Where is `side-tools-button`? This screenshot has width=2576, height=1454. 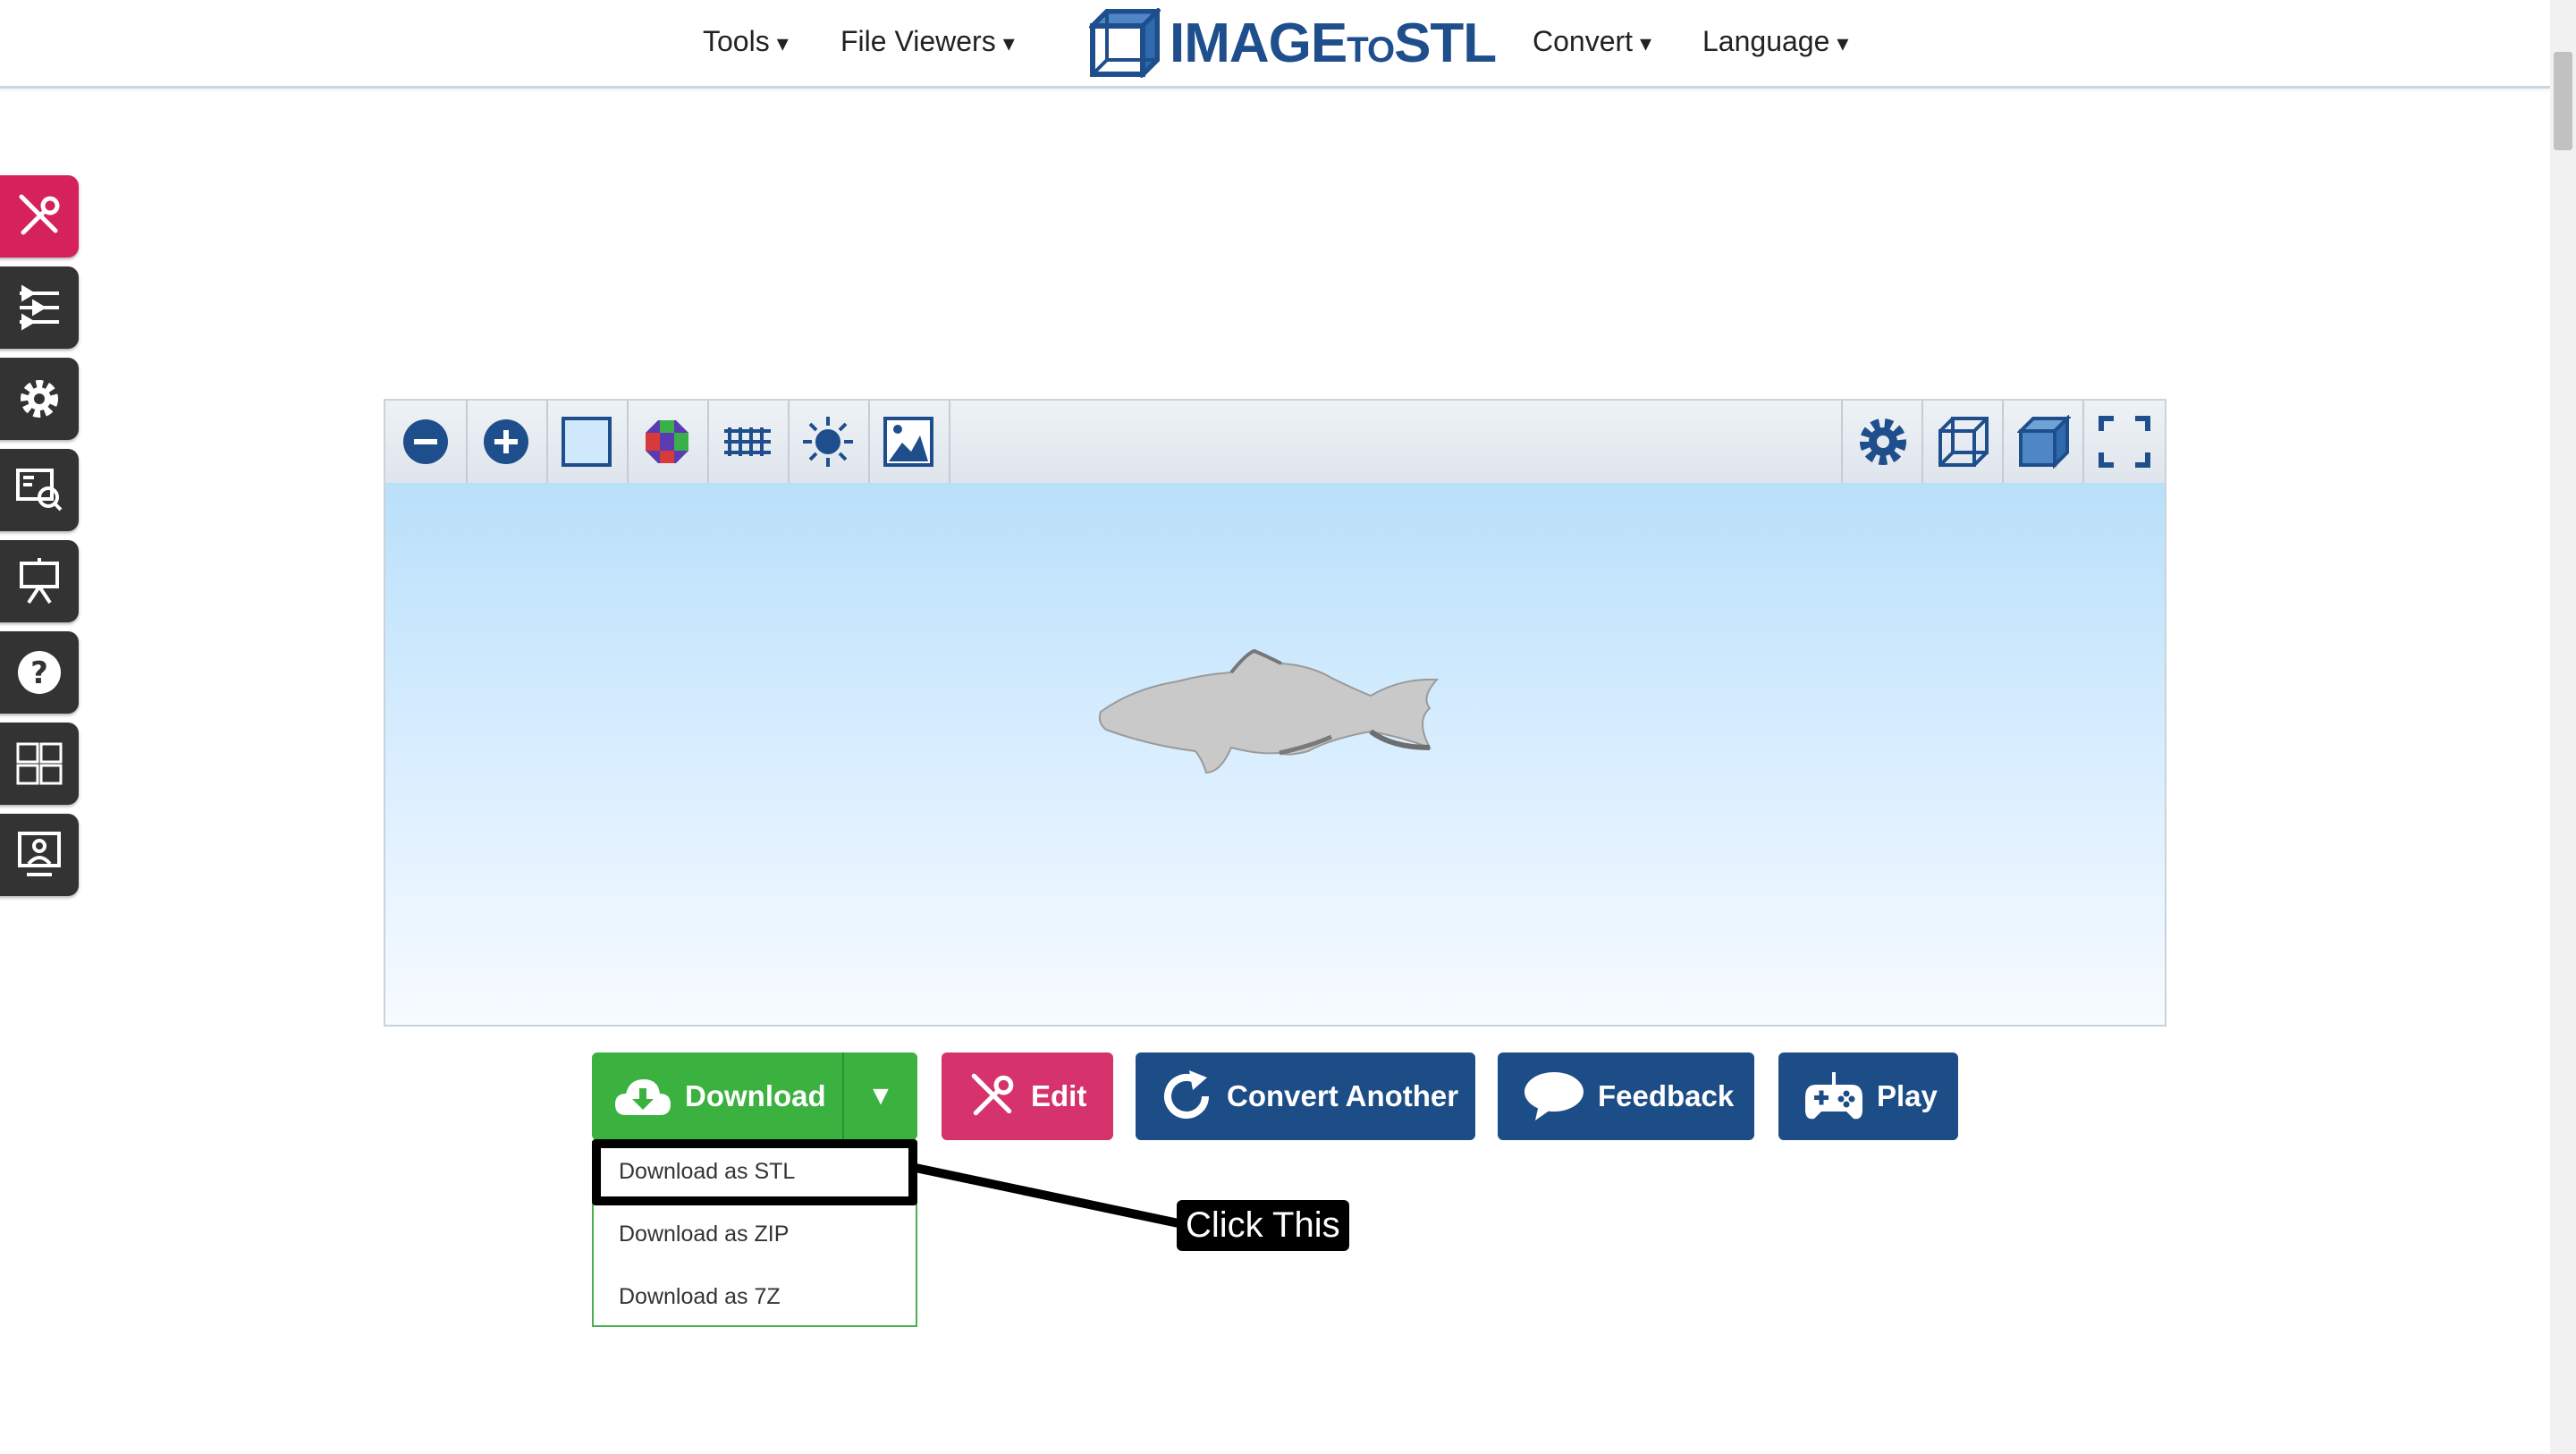 side-tools-button is located at coordinates (39, 216).